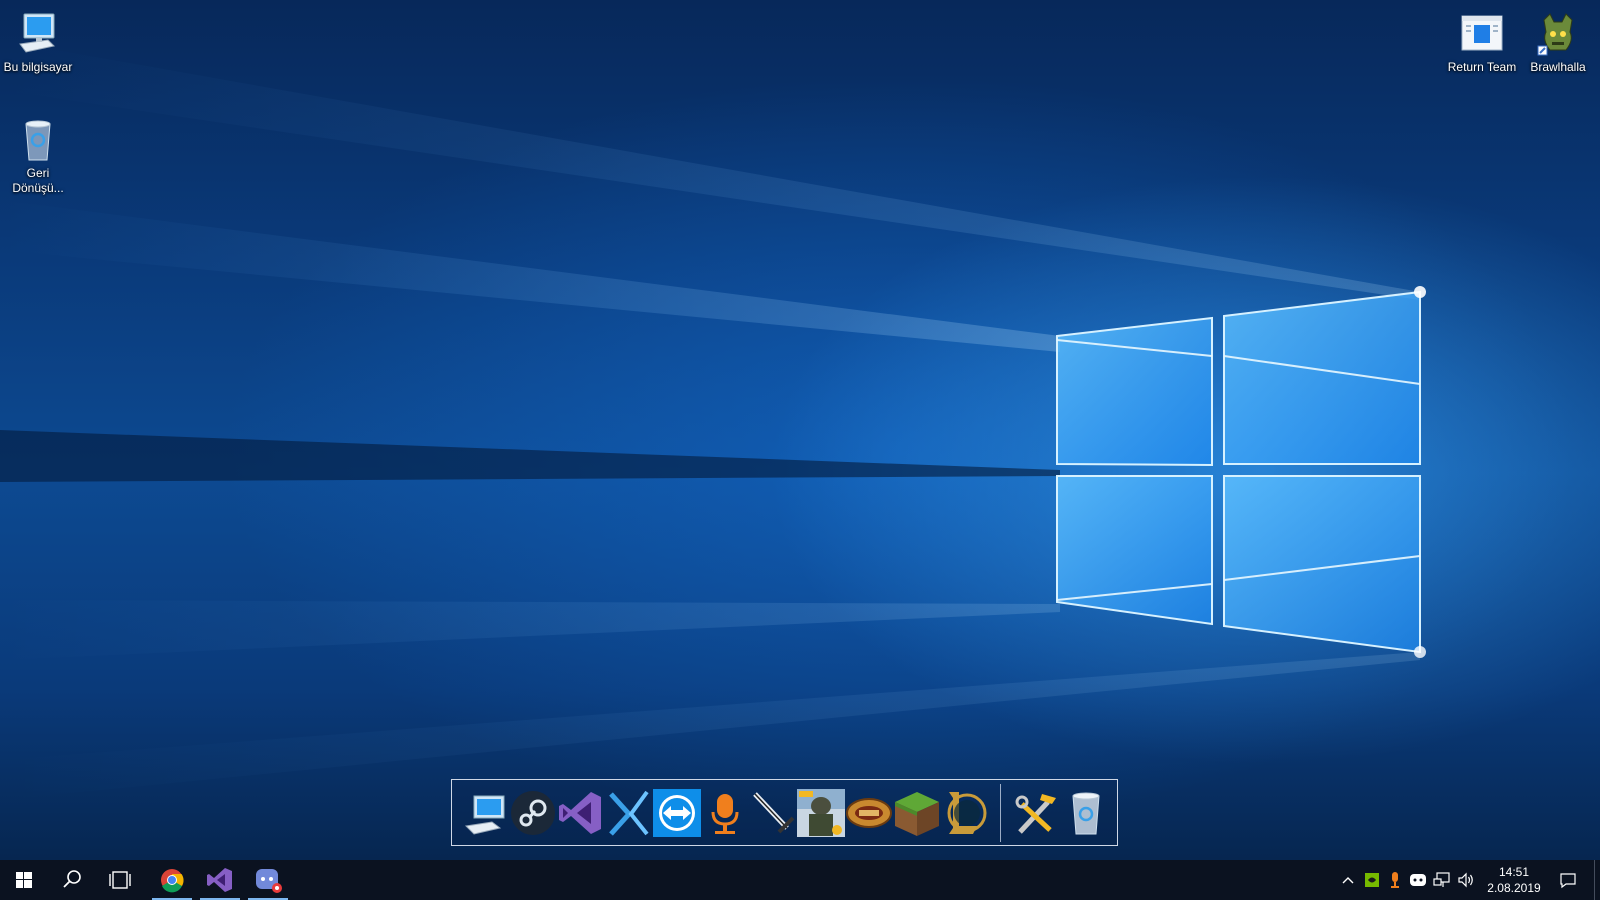  I want to click on teamviewer-icon, so click(677, 813).